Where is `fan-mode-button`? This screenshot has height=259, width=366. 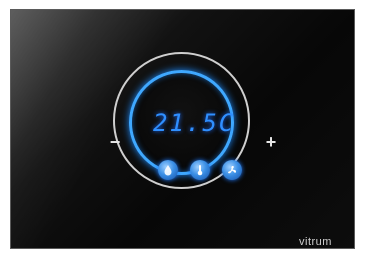
fan-mode-button is located at coordinates (232, 170).